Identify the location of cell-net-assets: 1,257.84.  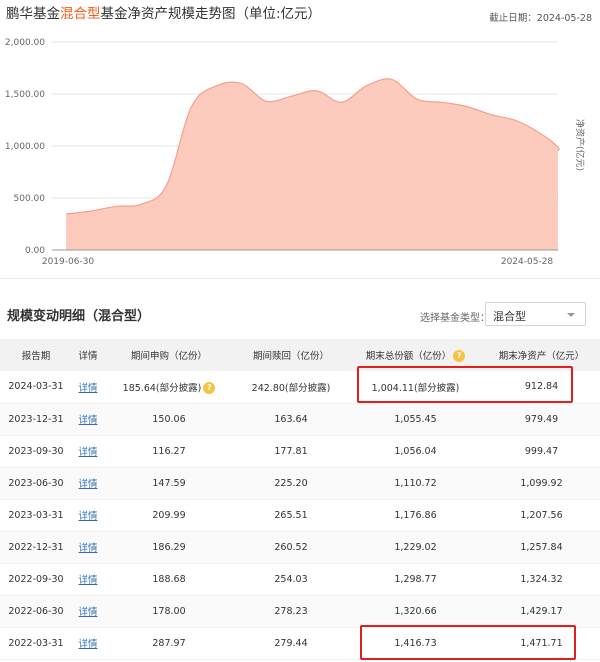
(541, 547).